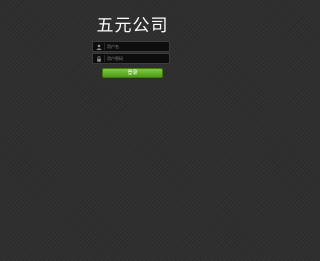  I want to click on username-field, so click(131, 46).